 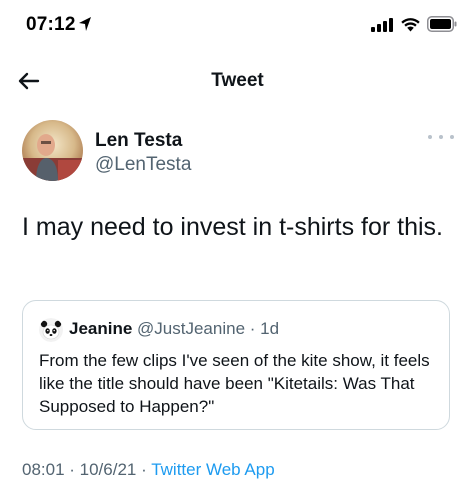 What do you see at coordinates (143, 153) in the screenshot?
I see `author-info: Len Testa @LenTesta` at bounding box center [143, 153].